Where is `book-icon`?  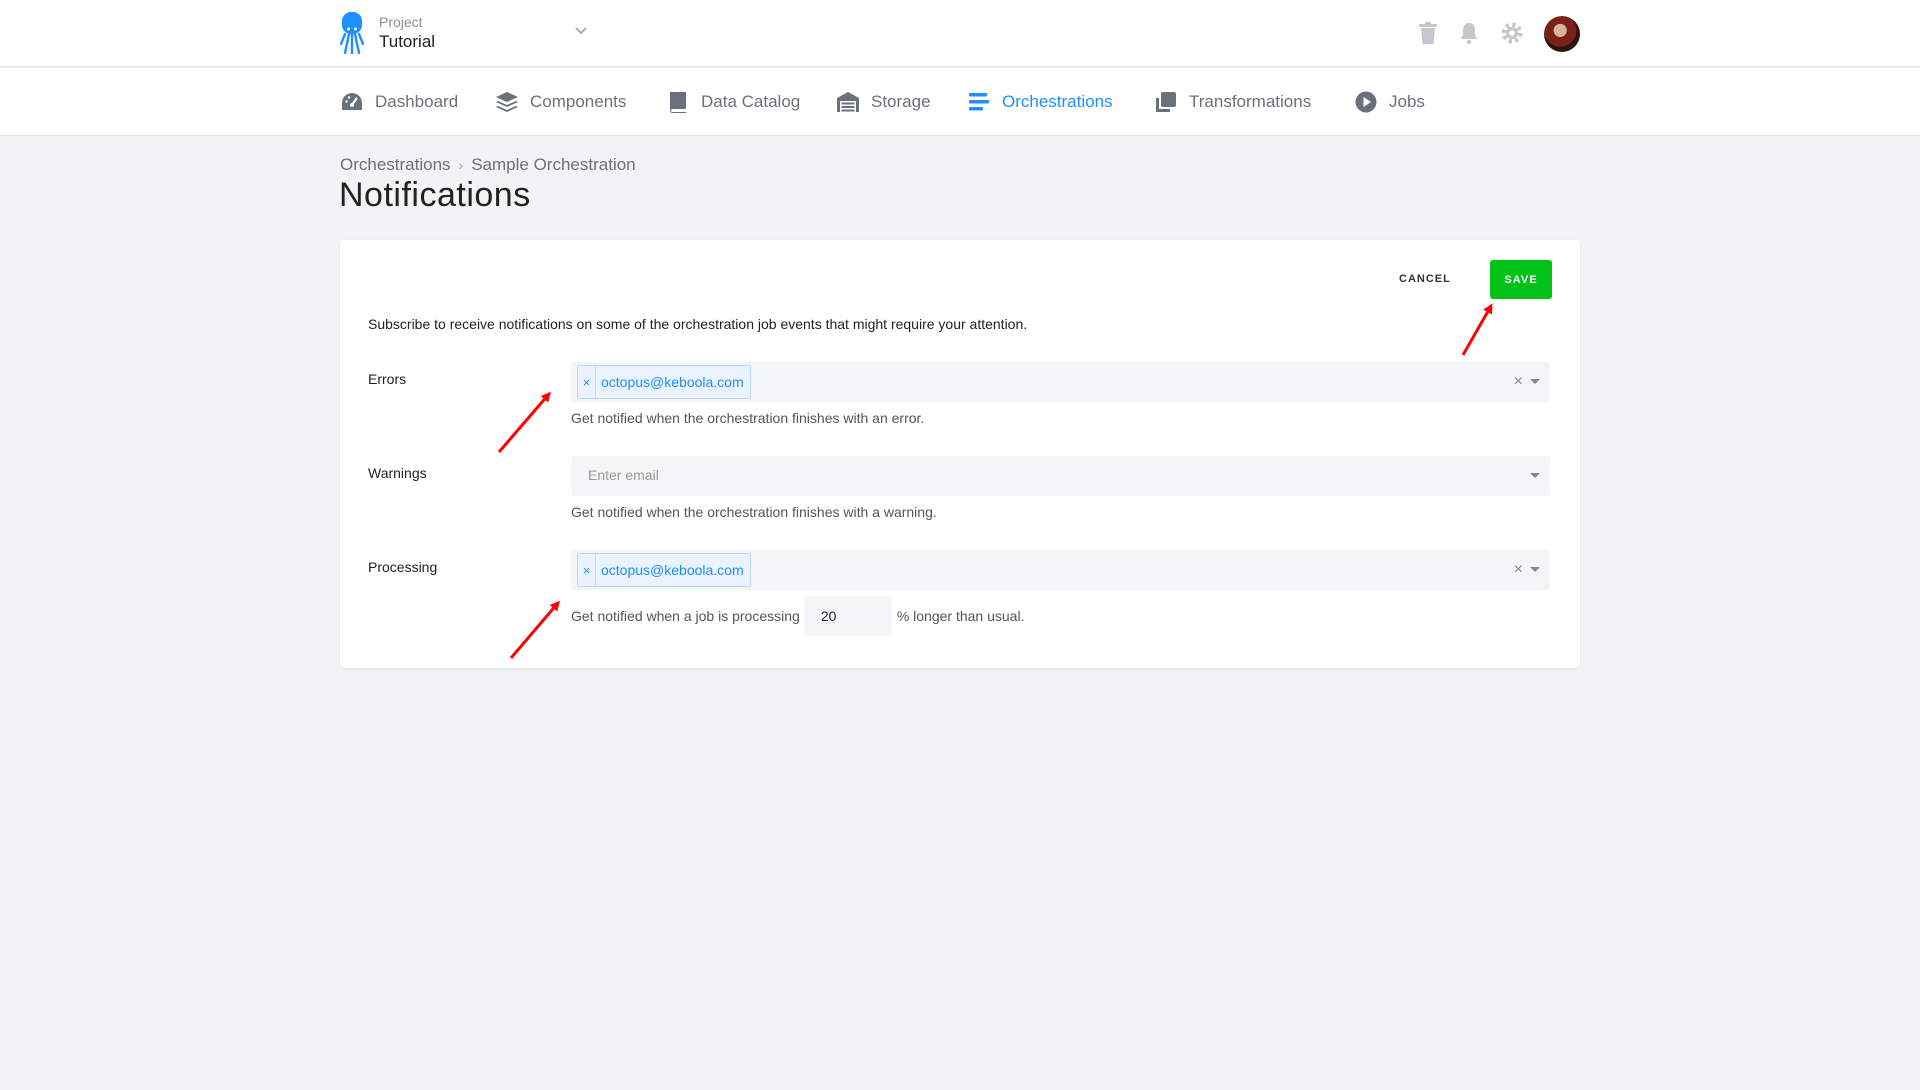 book-icon is located at coordinates (677, 102).